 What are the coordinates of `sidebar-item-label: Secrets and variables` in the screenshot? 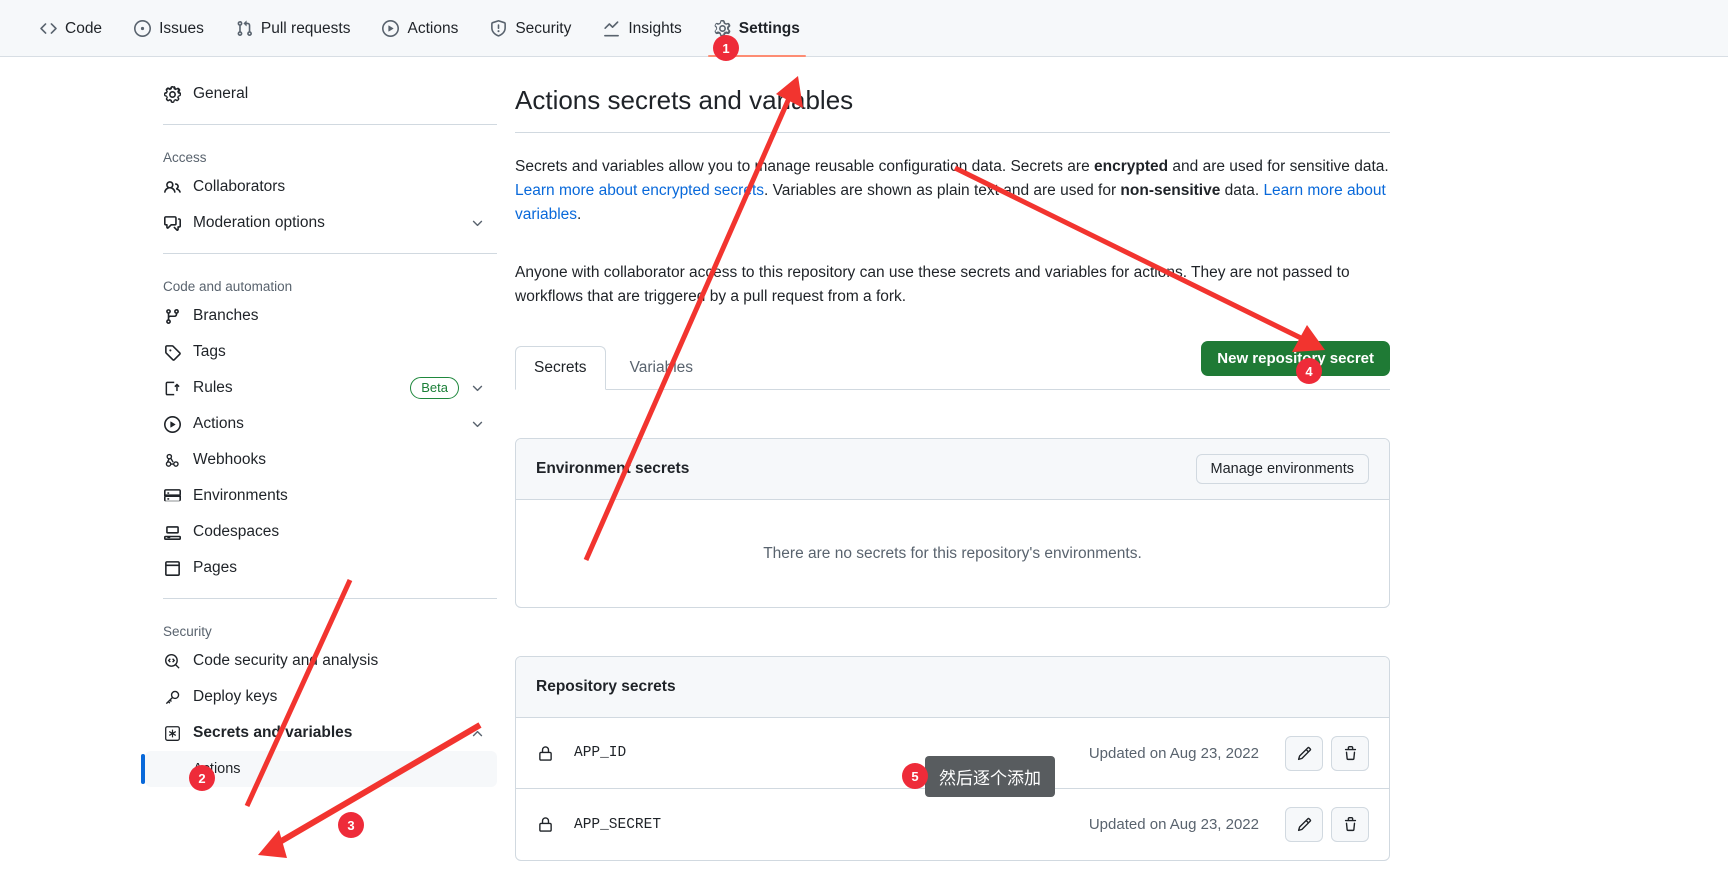 It's located at (273, 732).